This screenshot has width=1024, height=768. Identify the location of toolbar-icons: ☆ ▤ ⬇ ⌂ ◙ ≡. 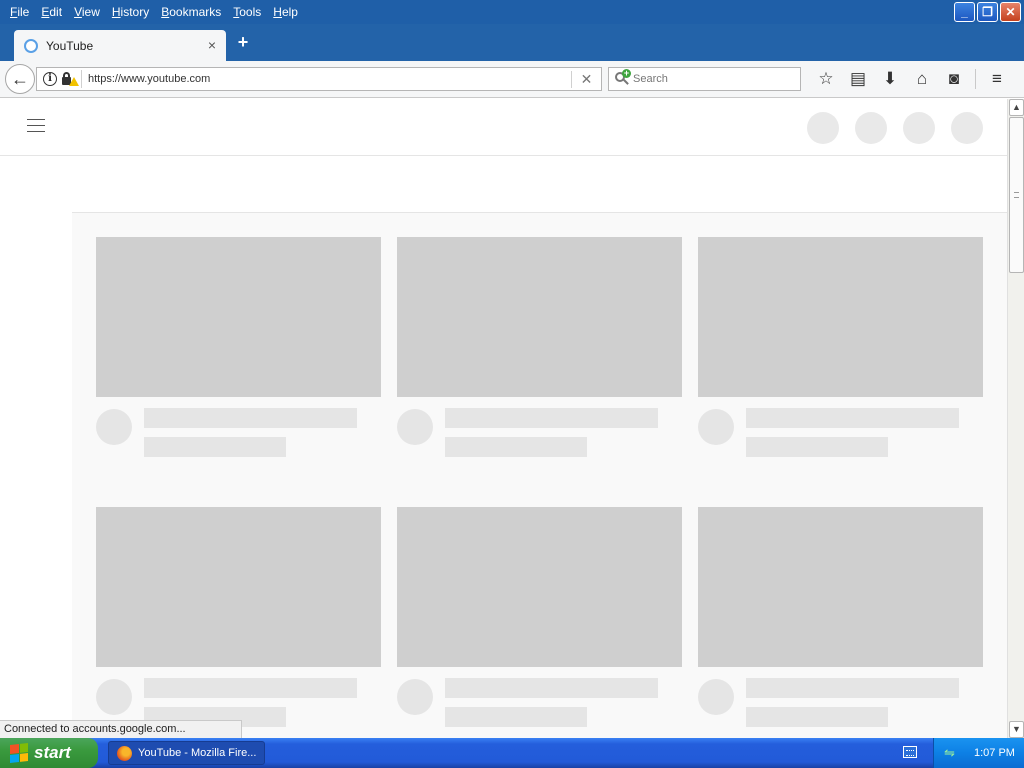
(911, 79).